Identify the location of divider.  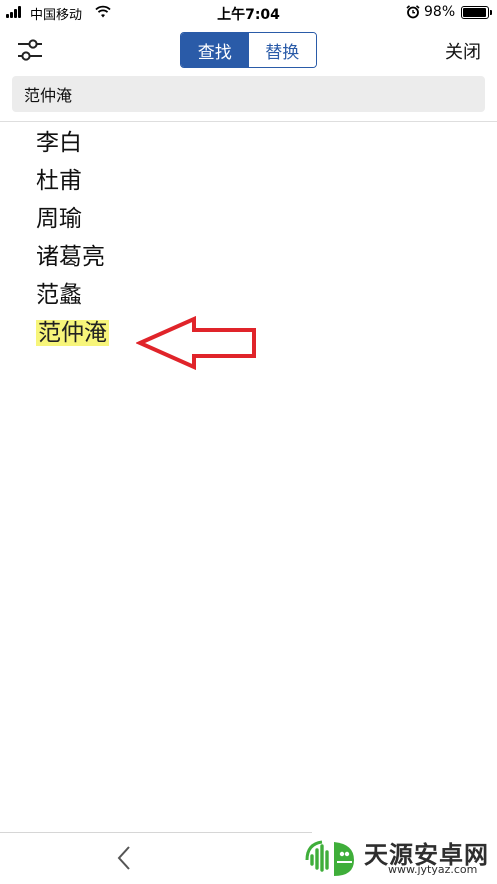
(248, 121).